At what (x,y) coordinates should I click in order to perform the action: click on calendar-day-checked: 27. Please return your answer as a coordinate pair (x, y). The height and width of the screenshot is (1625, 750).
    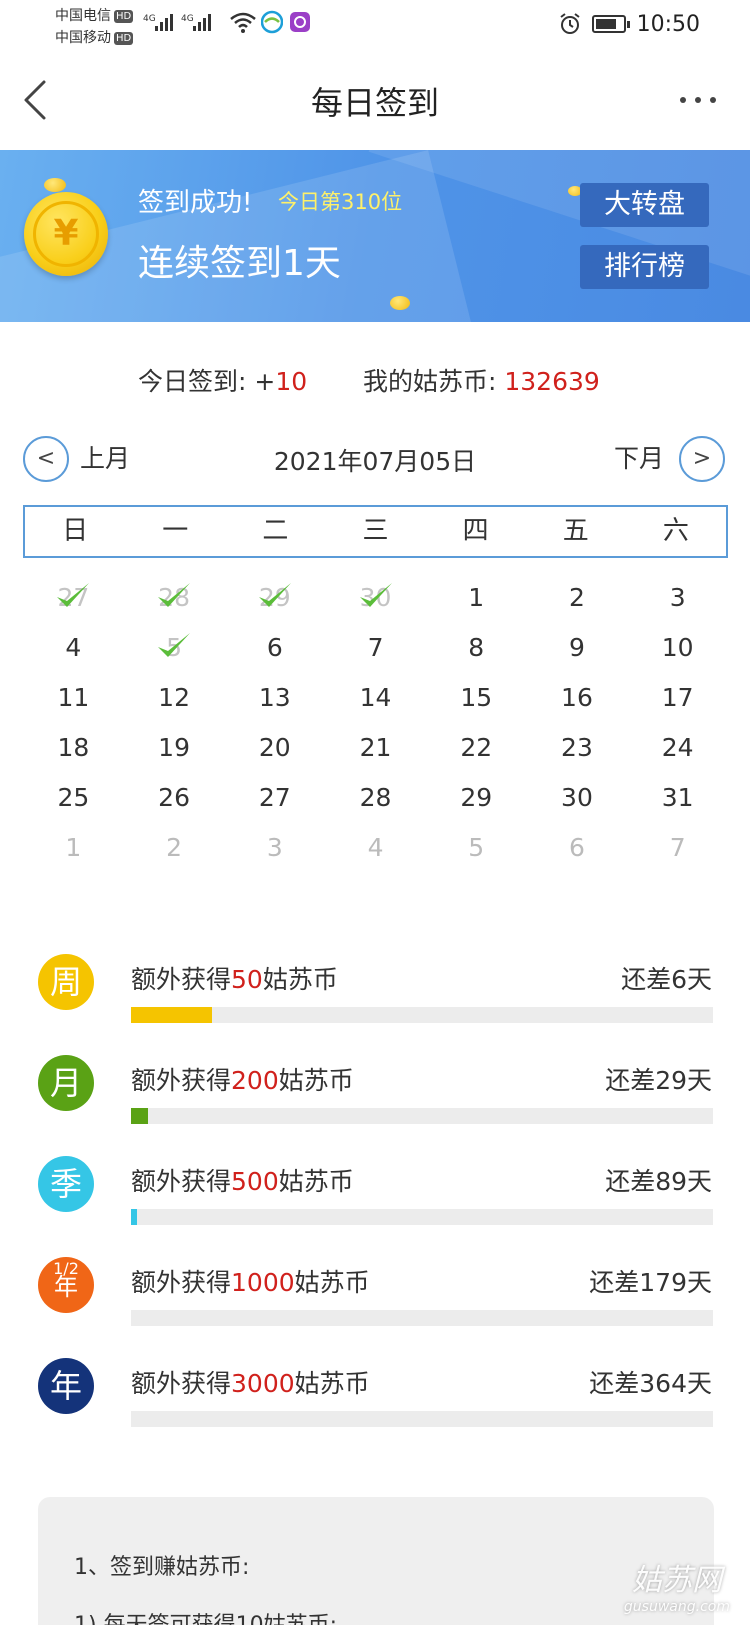
    Looking at the image, I should click on (73, 600).